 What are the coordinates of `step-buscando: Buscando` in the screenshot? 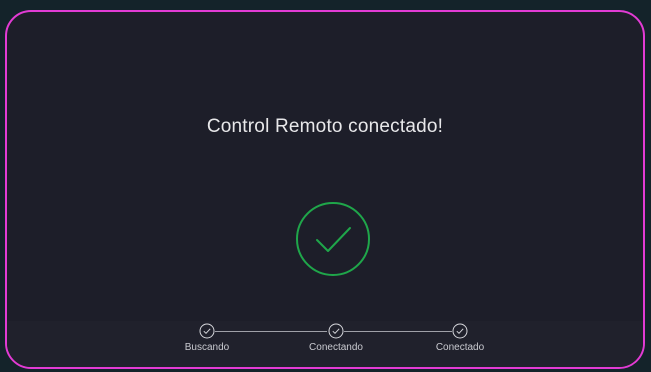 It's located at (207, 338).